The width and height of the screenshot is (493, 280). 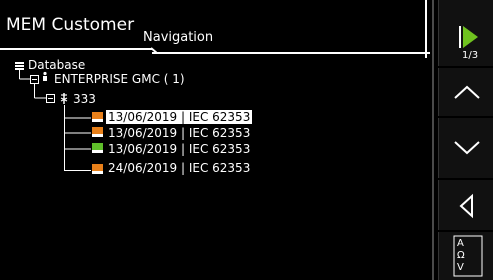 I want to click on person-icon, so click(x=45, y=76).